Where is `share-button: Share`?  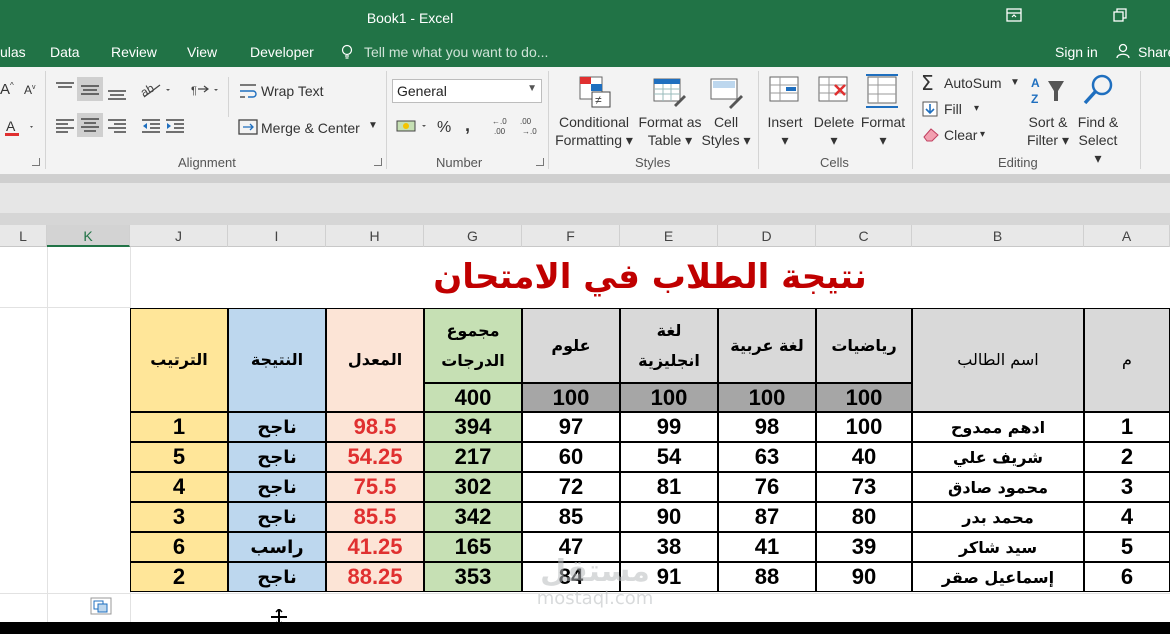 share-button: Share is located at coordinates (1154, 52).